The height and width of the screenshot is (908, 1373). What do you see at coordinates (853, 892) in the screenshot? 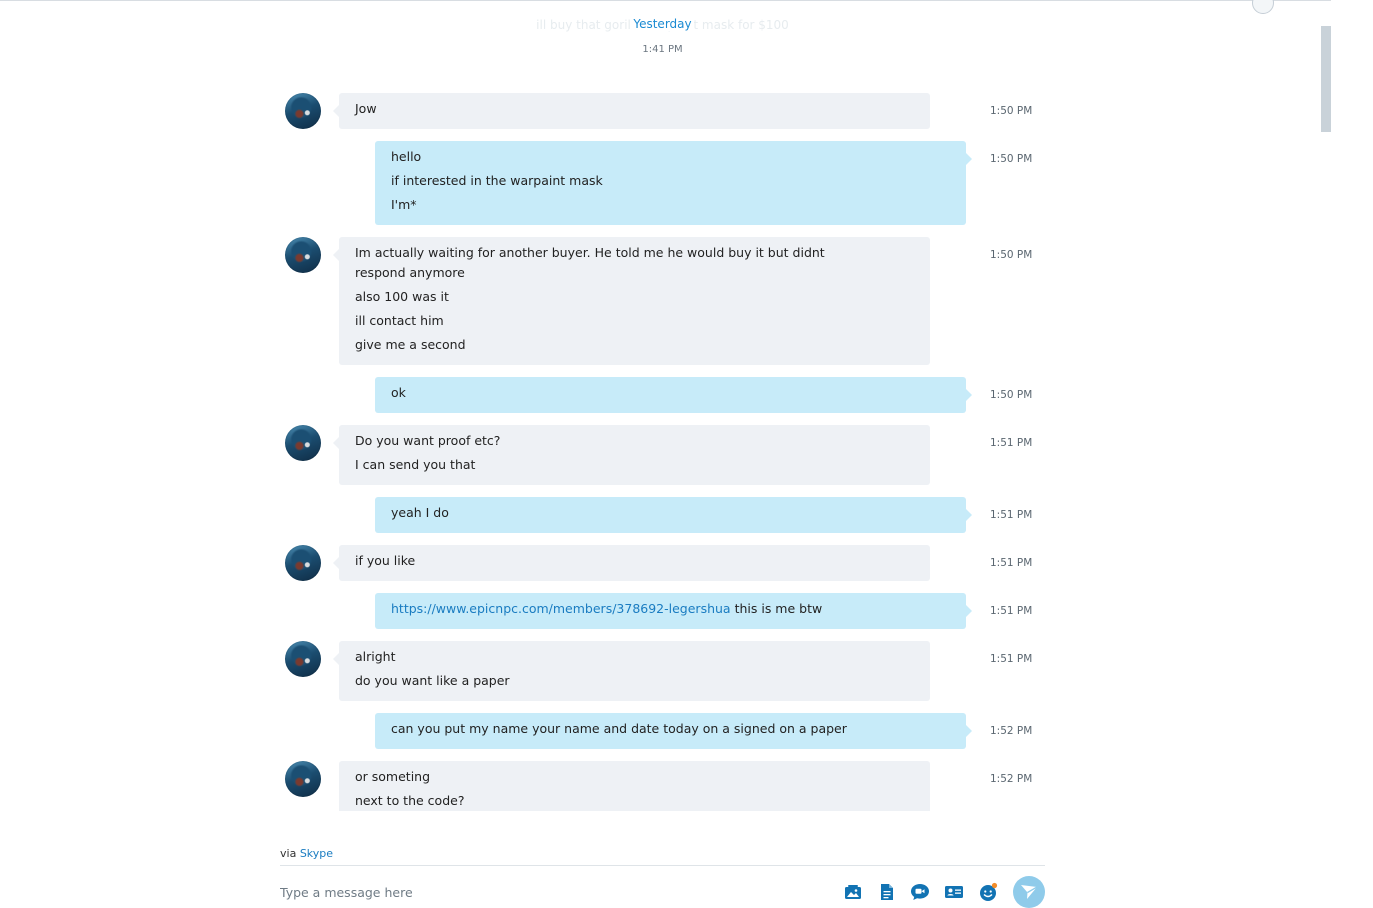
I see `media-gallery-icon` at bounding box center [853, 892].